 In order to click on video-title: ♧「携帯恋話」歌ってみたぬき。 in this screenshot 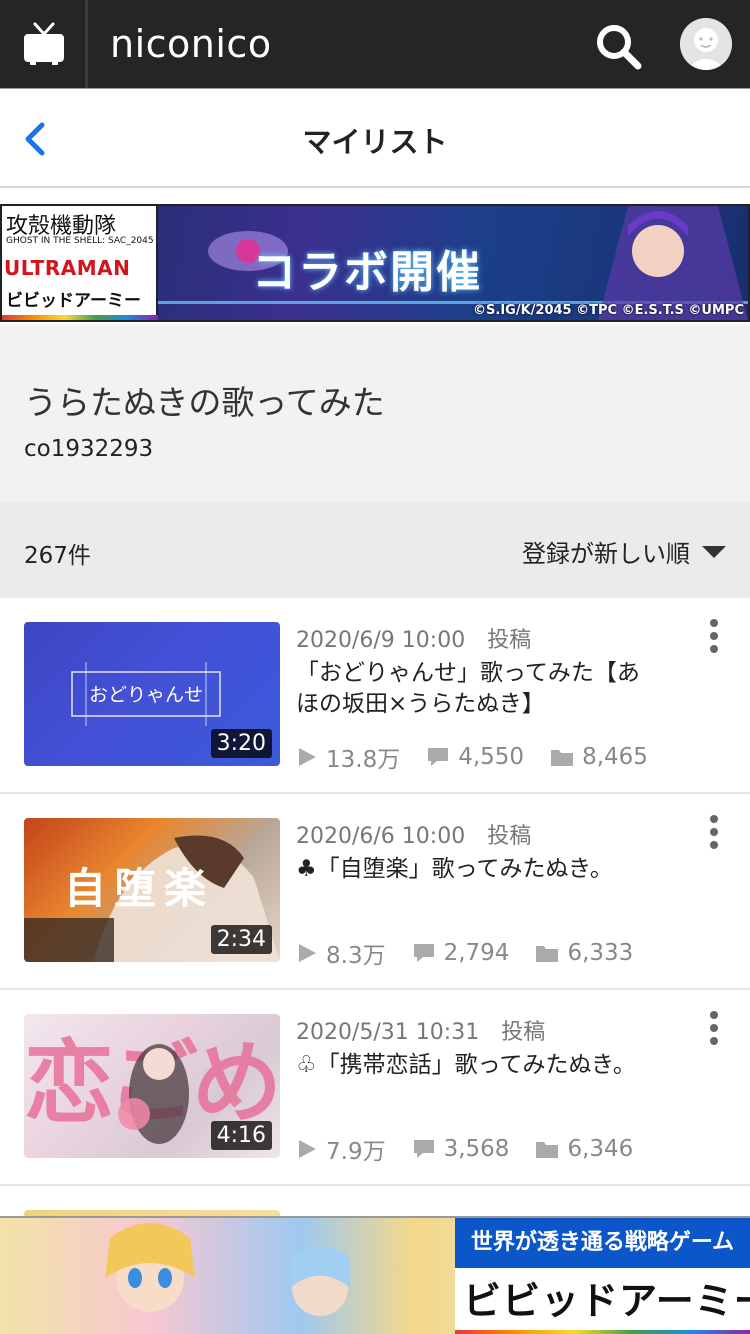, I will do `click(476, 1065)`.